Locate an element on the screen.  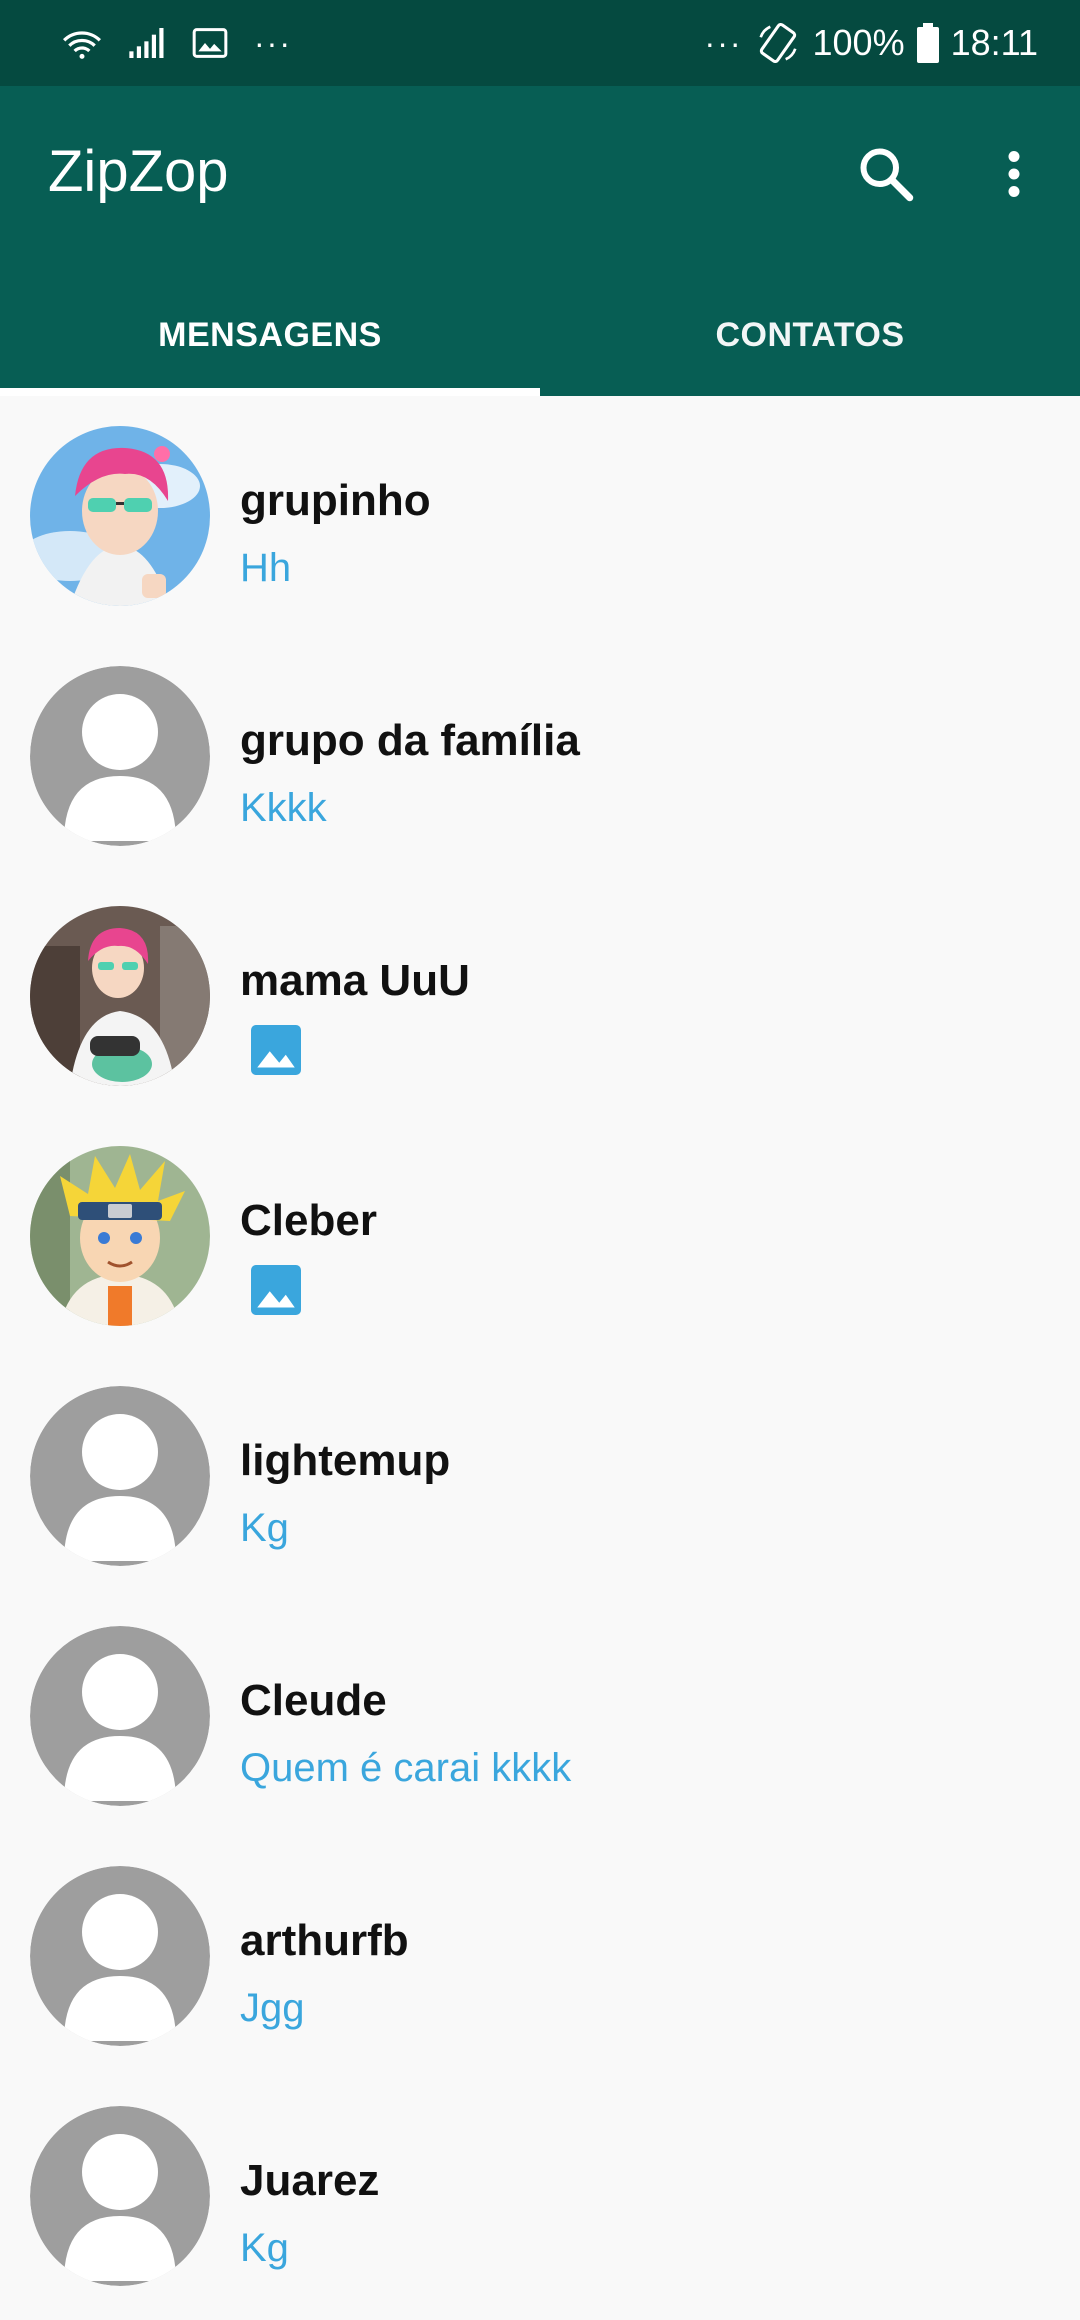
status-right-icons: ··· 100% 18:11 is located at coordinates (871, 43).